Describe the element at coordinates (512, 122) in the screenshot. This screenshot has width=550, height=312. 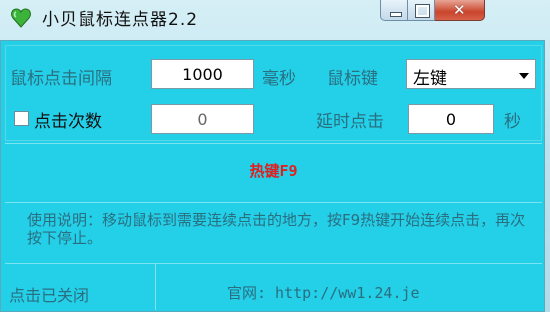
I see `delay-unit-label: 秒` at that location.